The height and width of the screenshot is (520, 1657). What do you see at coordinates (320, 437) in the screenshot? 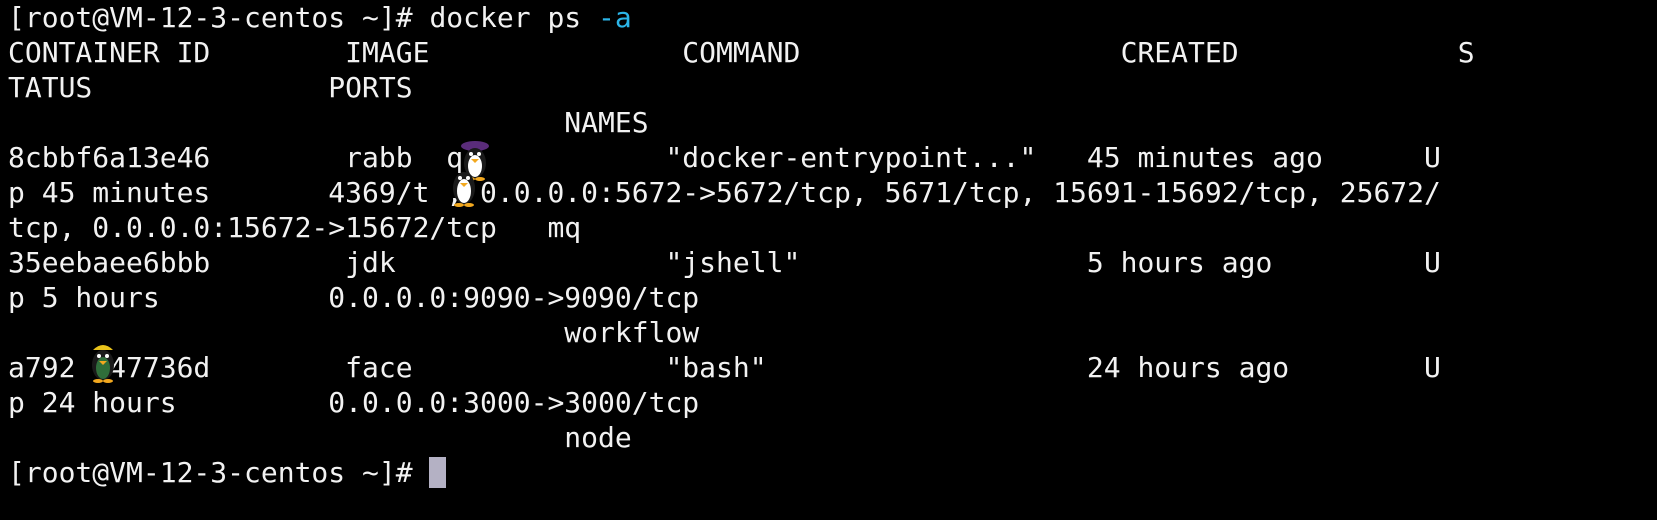
I see `output-line: node` at bounding box center [320, 437].